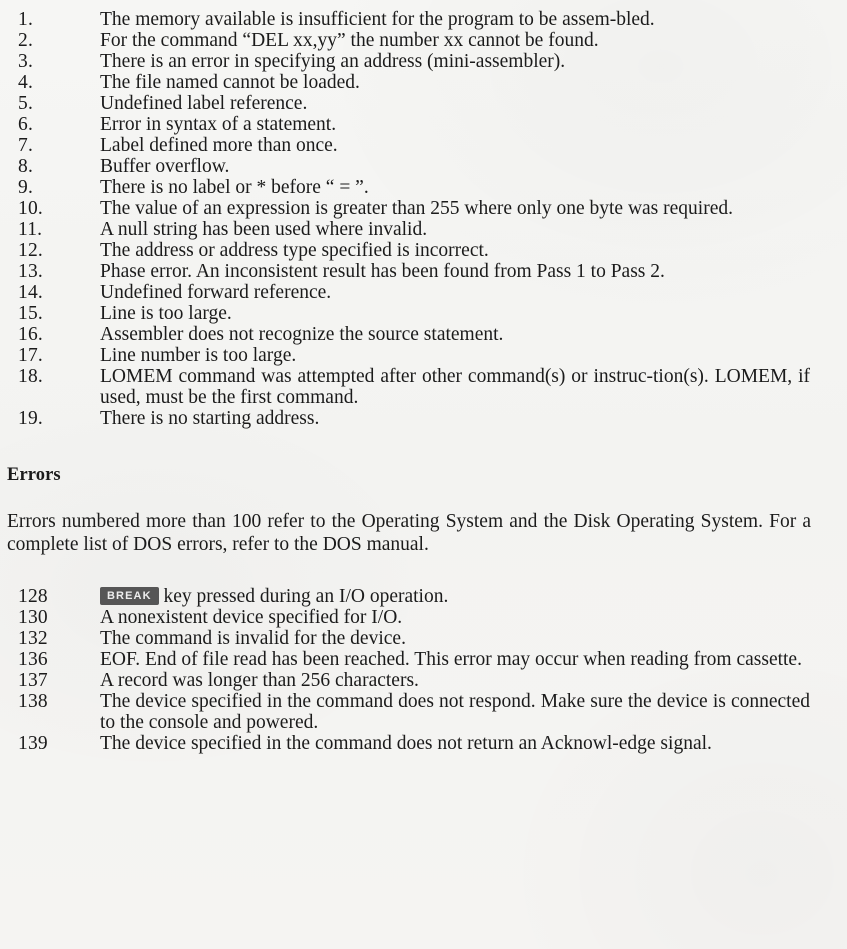 The image size is (847, 949). What do you see at coordinates (30, 313) in the screenshot?
I see `item-number: 15.` at bounding box center [30, 313].